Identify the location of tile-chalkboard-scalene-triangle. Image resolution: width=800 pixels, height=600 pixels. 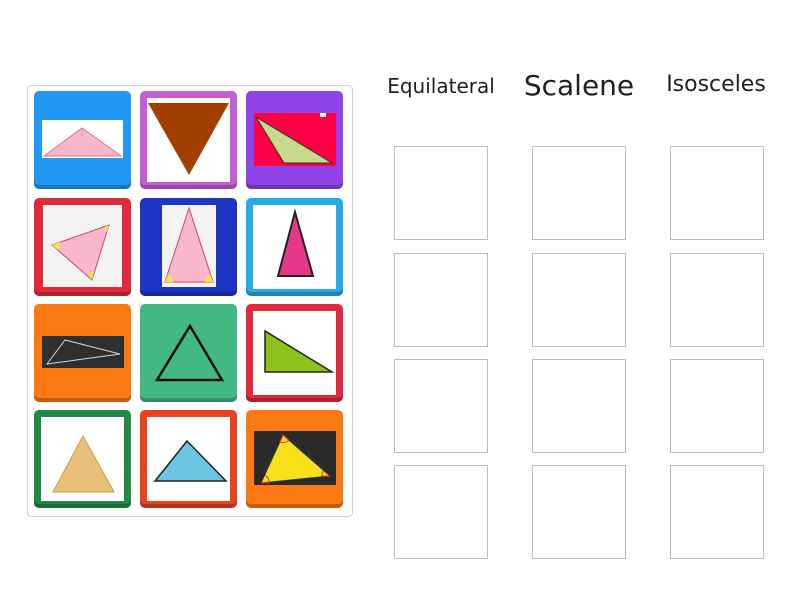
(82, 353).